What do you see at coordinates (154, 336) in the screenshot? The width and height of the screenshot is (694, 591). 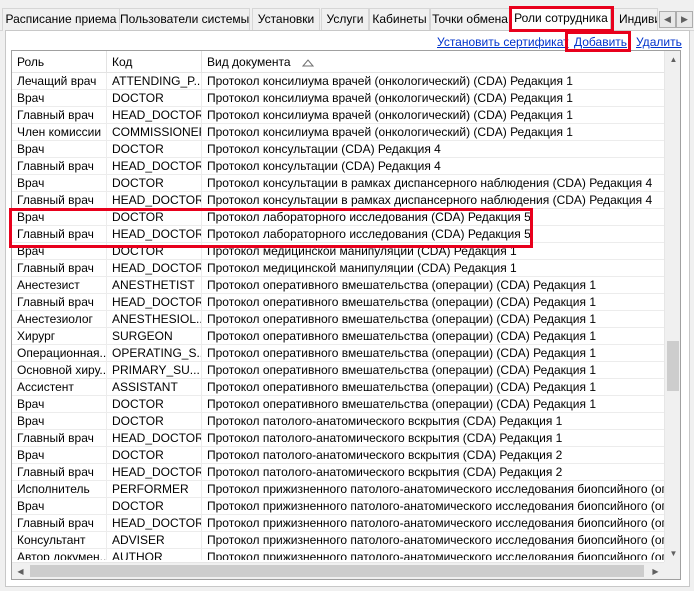 I see `cell-code: SURGEON` at bounding box center [154, 336].